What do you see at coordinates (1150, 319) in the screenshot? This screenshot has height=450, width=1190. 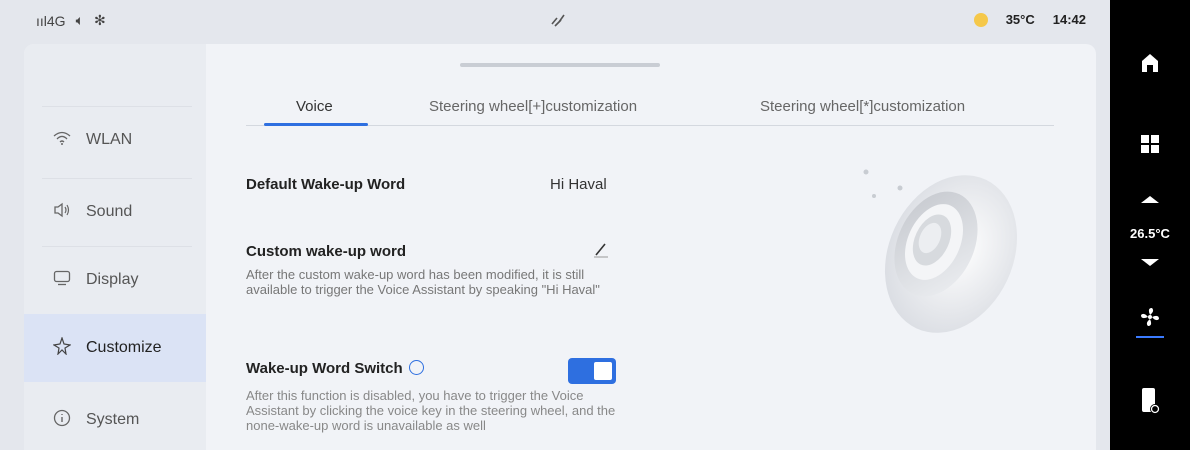 I see `fan-icon` at bounding box center [1150, 319].